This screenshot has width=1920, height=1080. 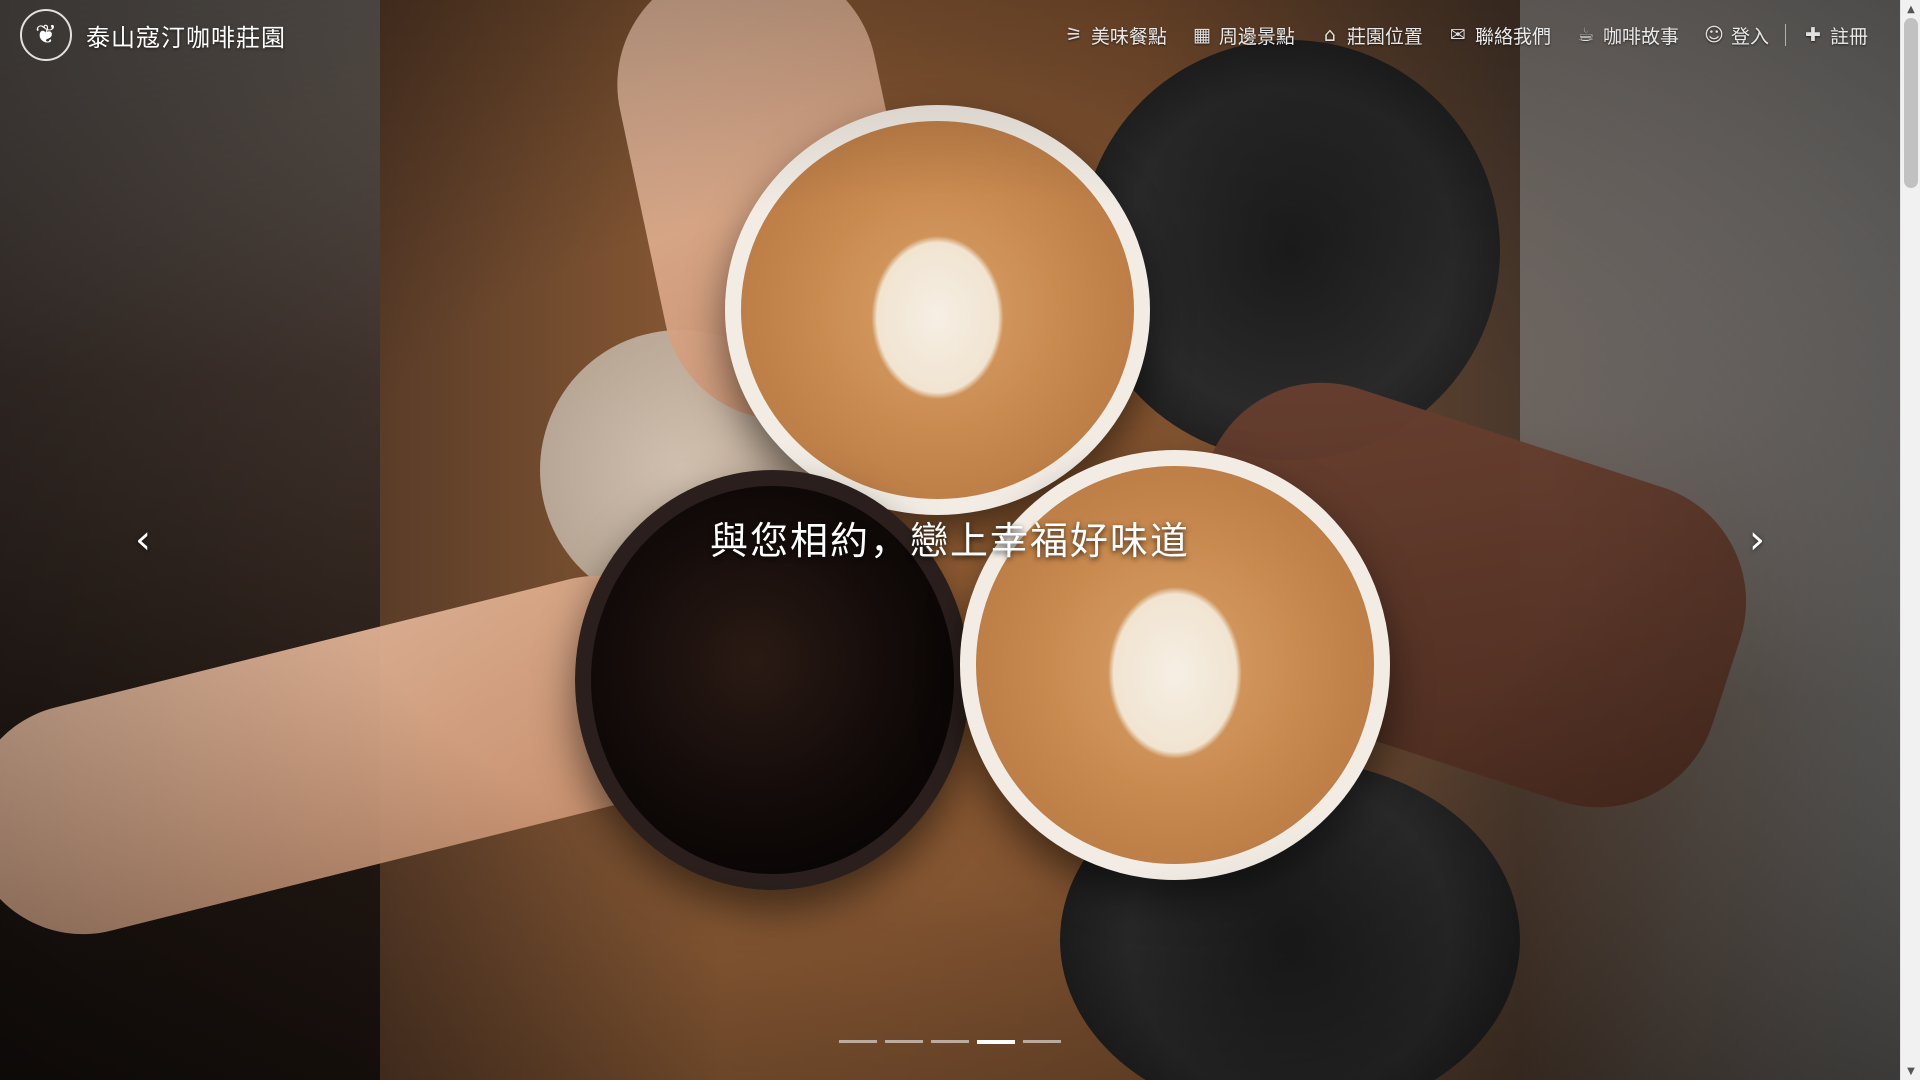 I want to click on carousel-next-button: ›, so click(x=1757, y=540).